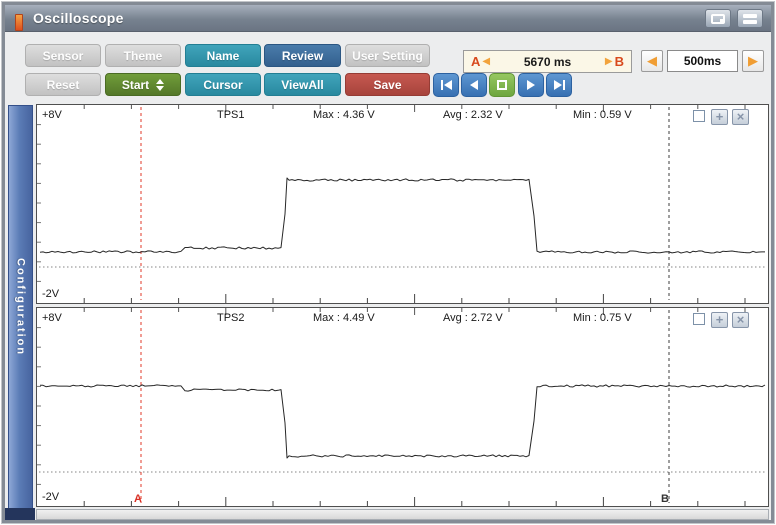  What do you see at coordinates (531, 85) in the screenshot?
I see `play-button` at bounding box center [531, 85].